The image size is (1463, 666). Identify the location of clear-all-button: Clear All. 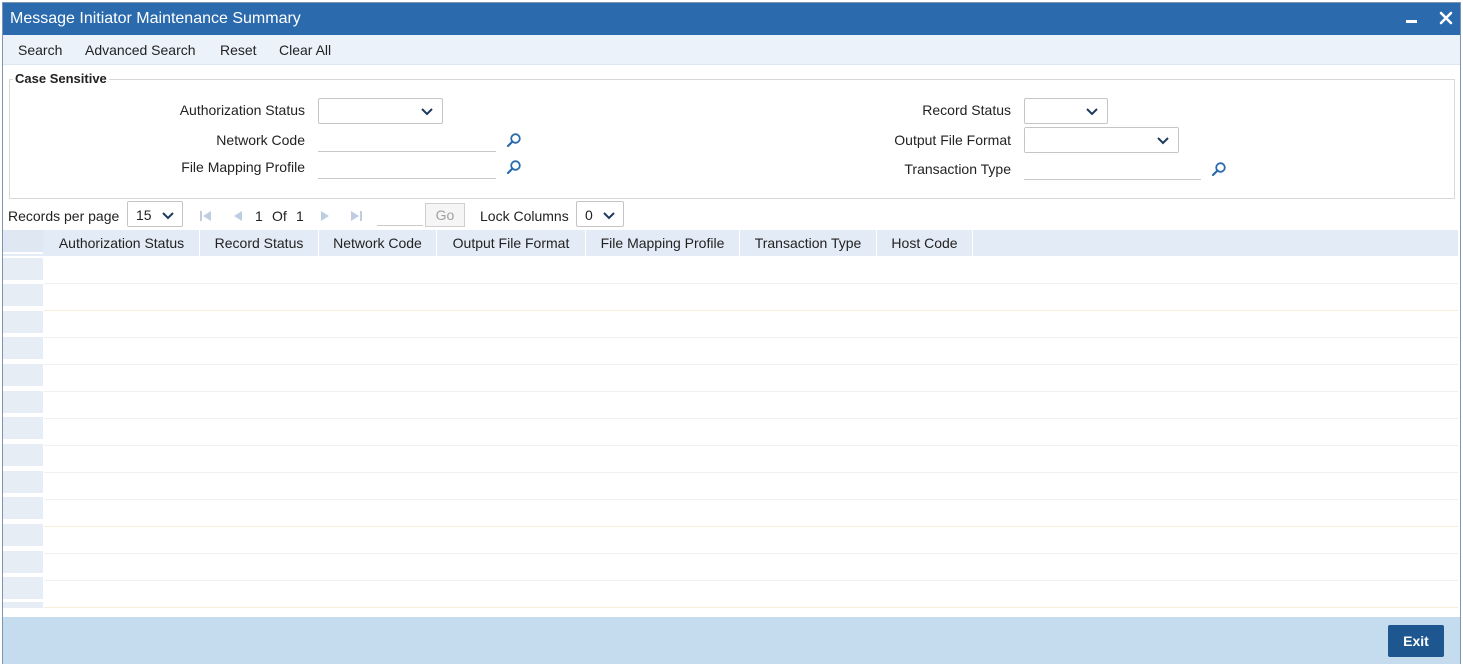
(305, 50).